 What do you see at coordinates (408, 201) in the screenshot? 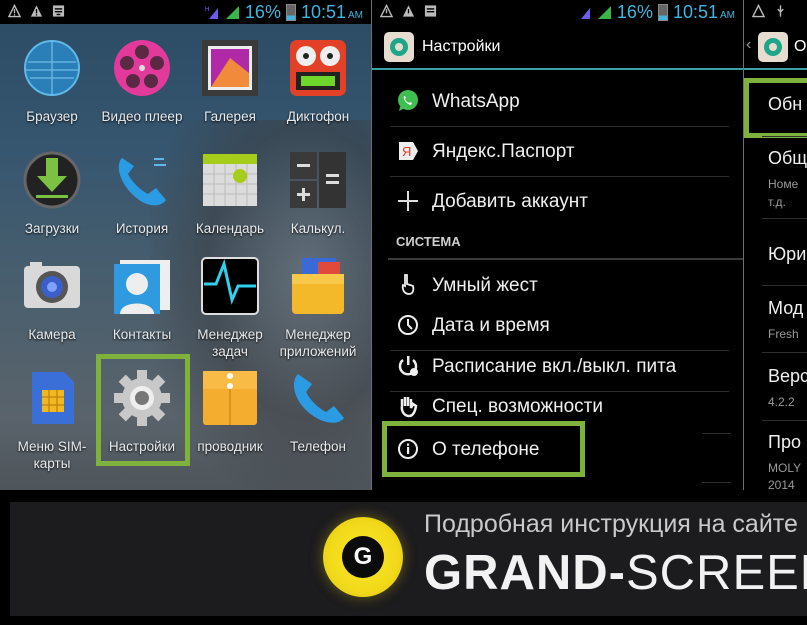
I see `plus-icon` at bounding box center [408, 201].